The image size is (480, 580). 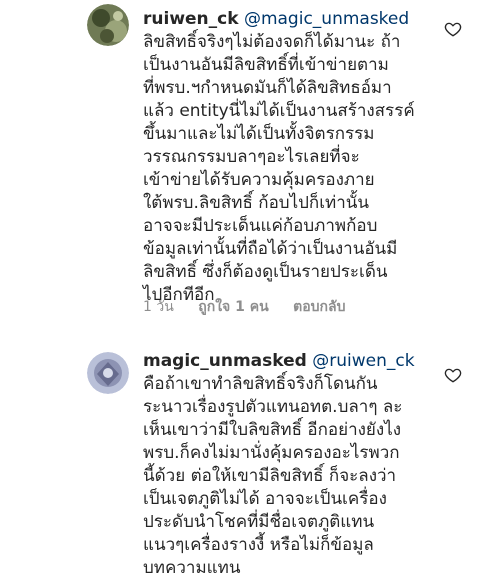 I want to click on comment-meta: 1 วัน ถูกใจ 1 คน ตอบกลับ, so click(x=254, y=307).